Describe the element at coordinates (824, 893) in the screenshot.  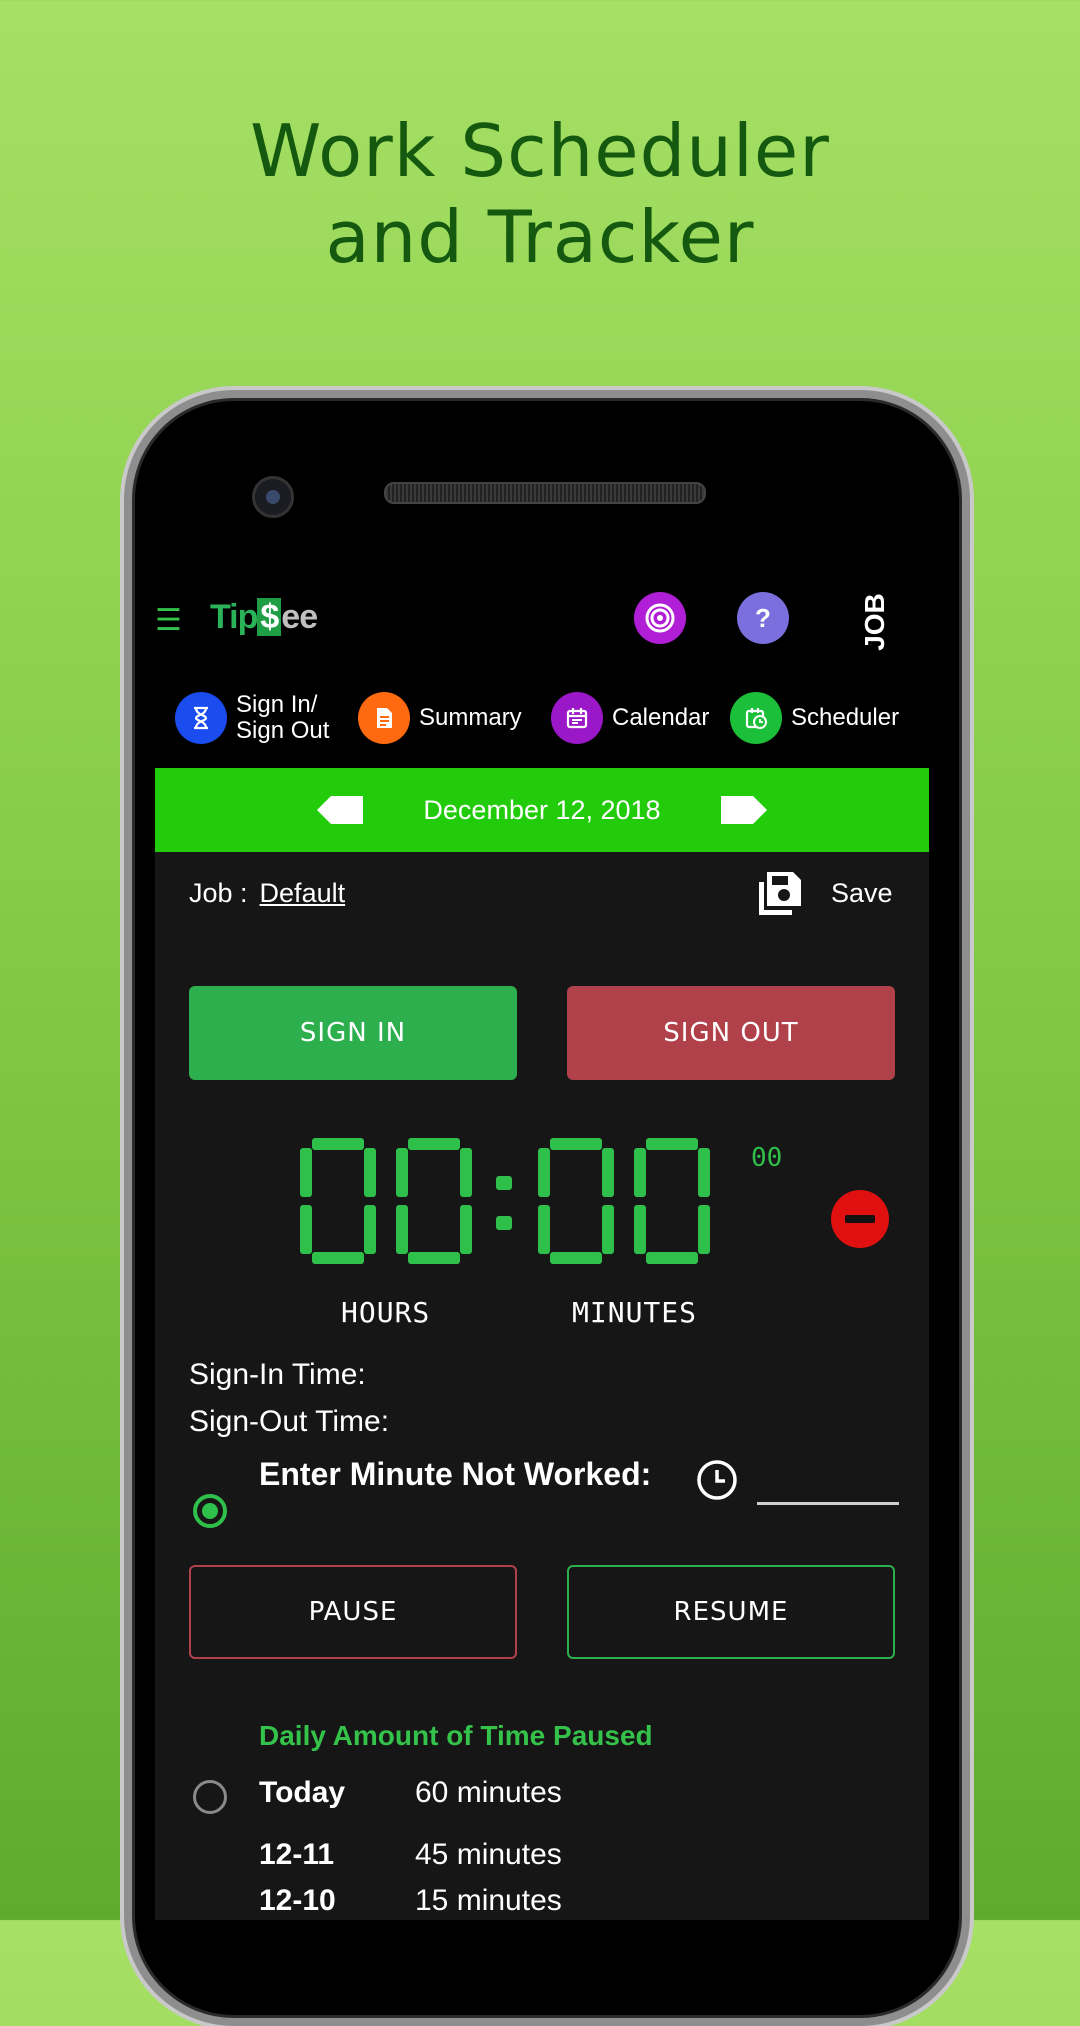
I see `save-button: Save` at that location.